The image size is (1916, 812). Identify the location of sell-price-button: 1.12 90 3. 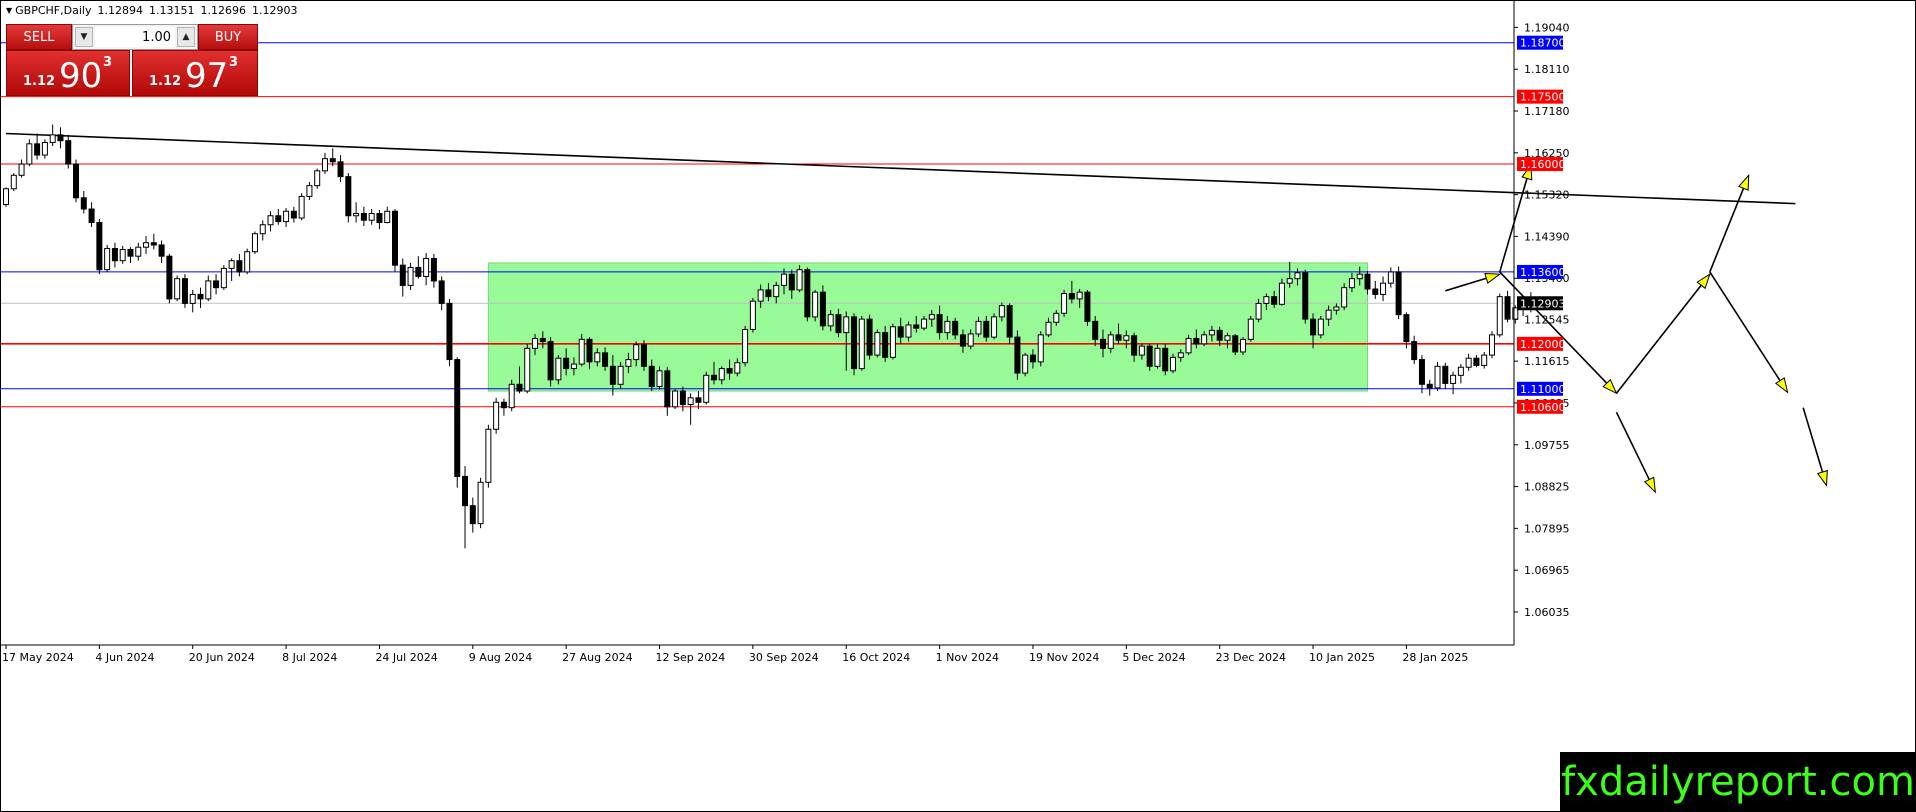
(68, 73).